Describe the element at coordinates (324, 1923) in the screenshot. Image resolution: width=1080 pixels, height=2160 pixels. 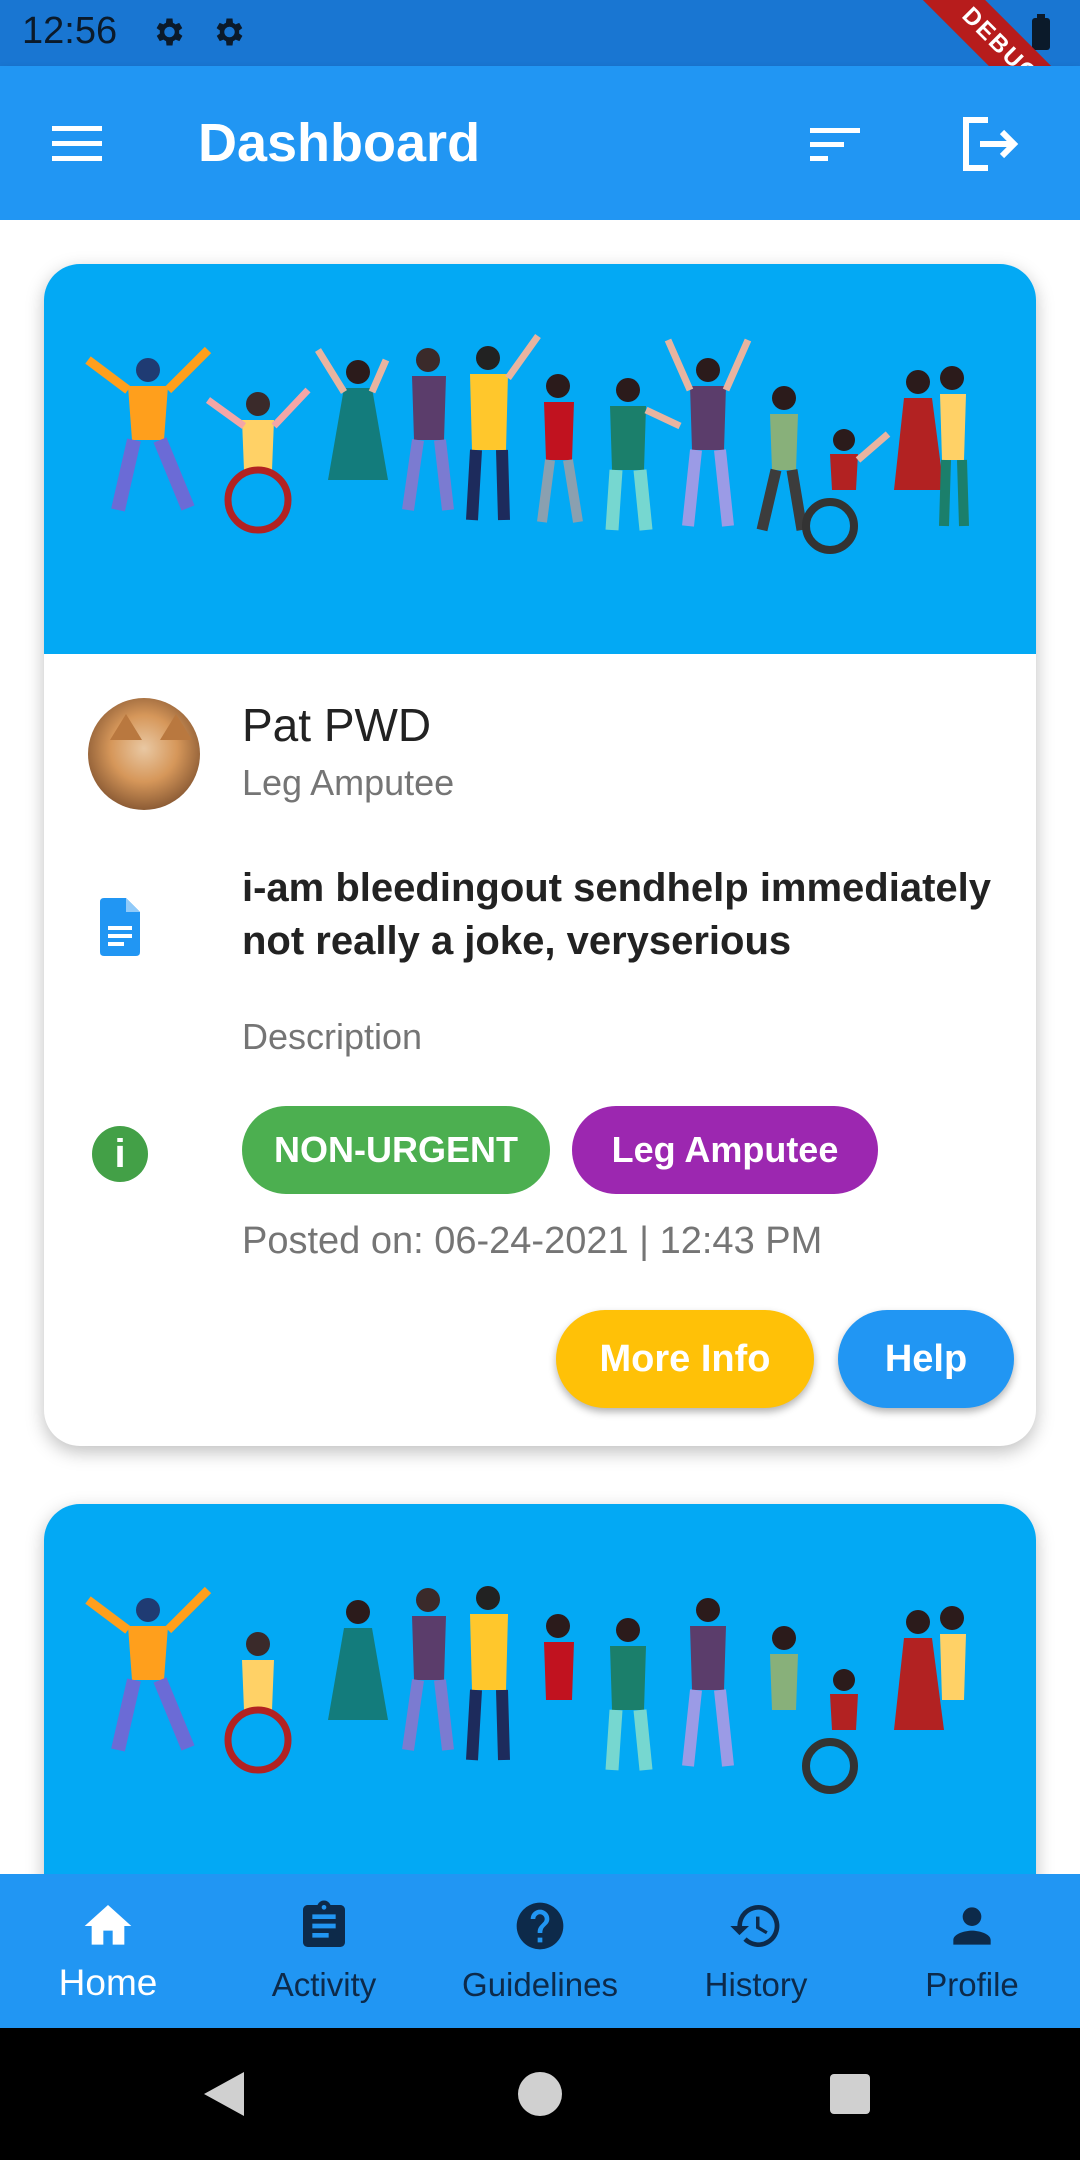
I see `clipboard-icon` at that location.